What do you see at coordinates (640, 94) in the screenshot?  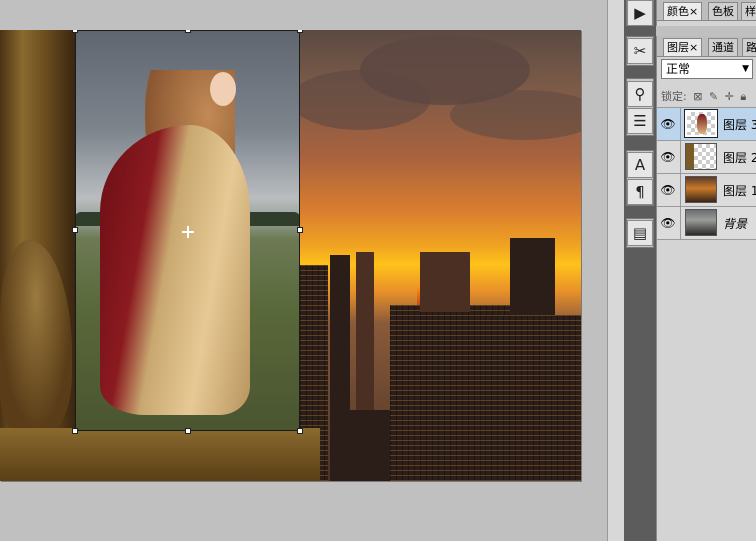 I see `tool-presets-icon: ⚲` at bounding box center [640, 94].